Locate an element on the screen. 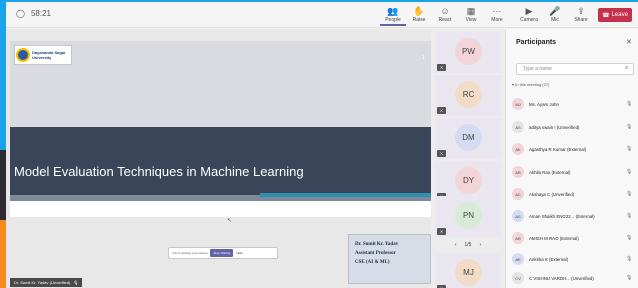 The height and width of the screenshot is (288, 638). participant-tile: RC ✕ is located at coordinates (468, 95).